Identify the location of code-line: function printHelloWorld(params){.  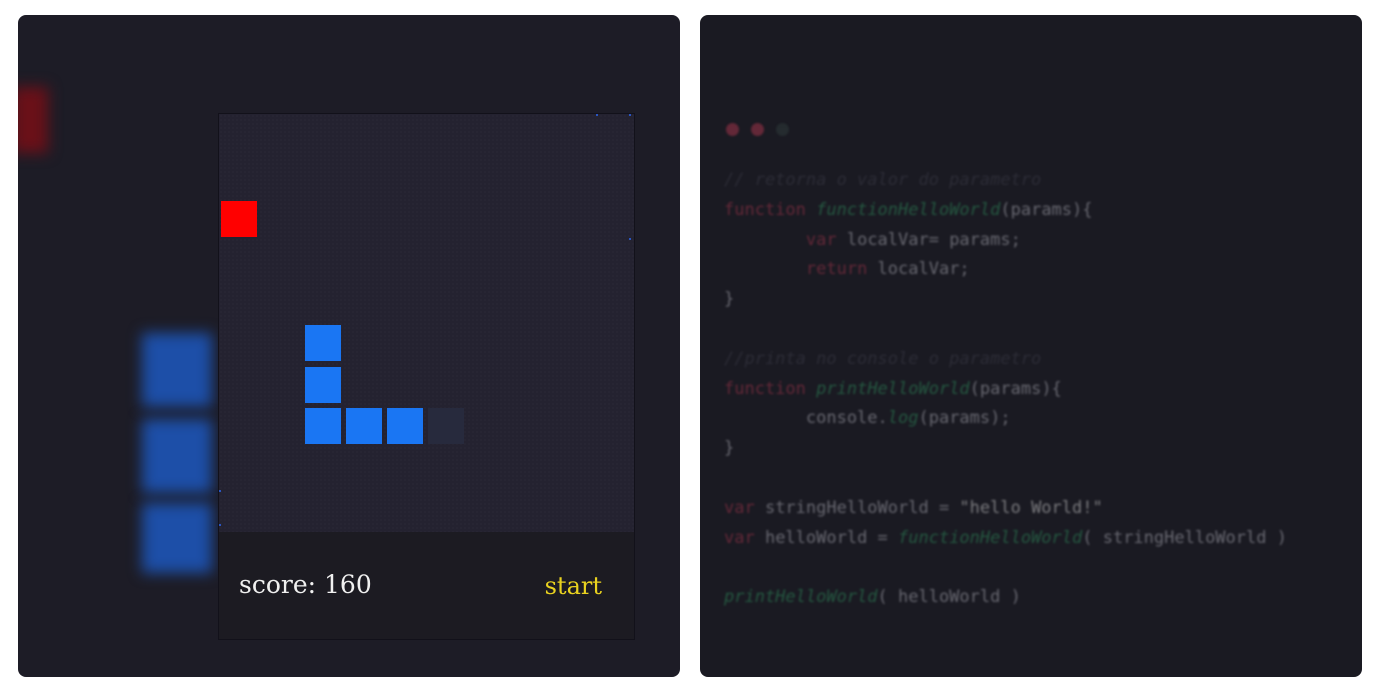
(893, 388).